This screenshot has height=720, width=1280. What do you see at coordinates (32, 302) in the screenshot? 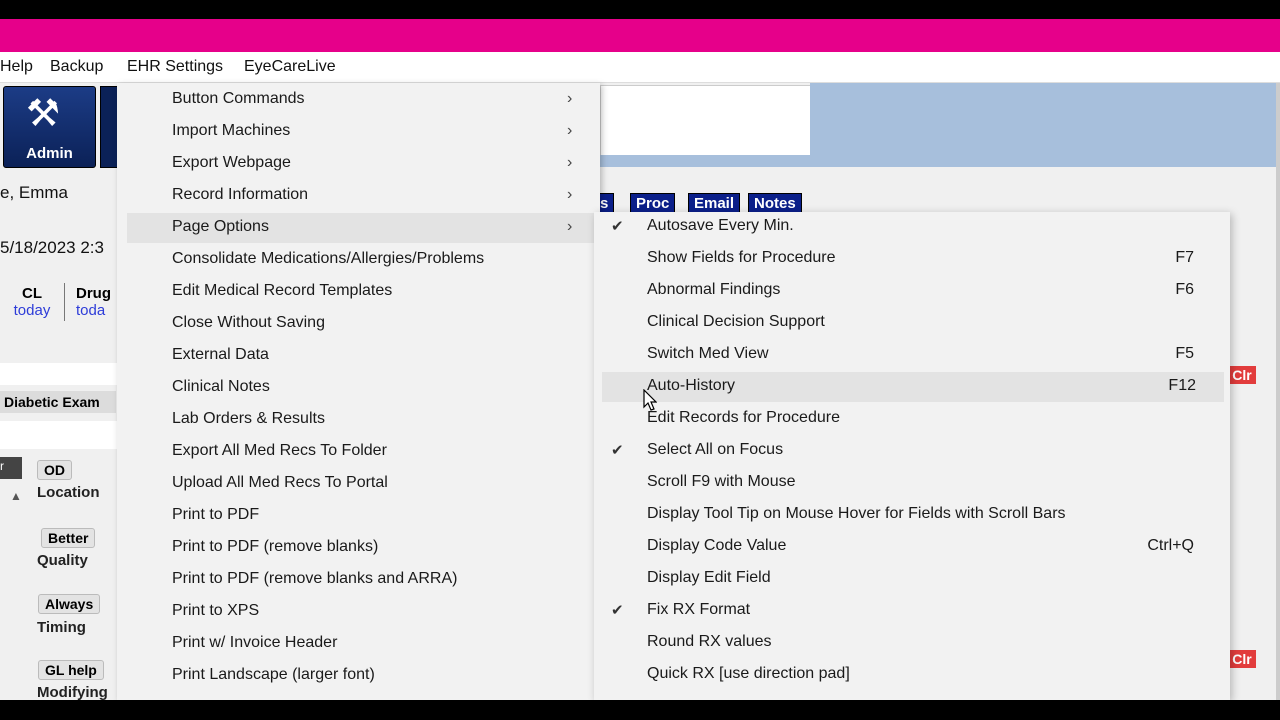
I see `cl-button: CL today` at bounding box center [32, 302].